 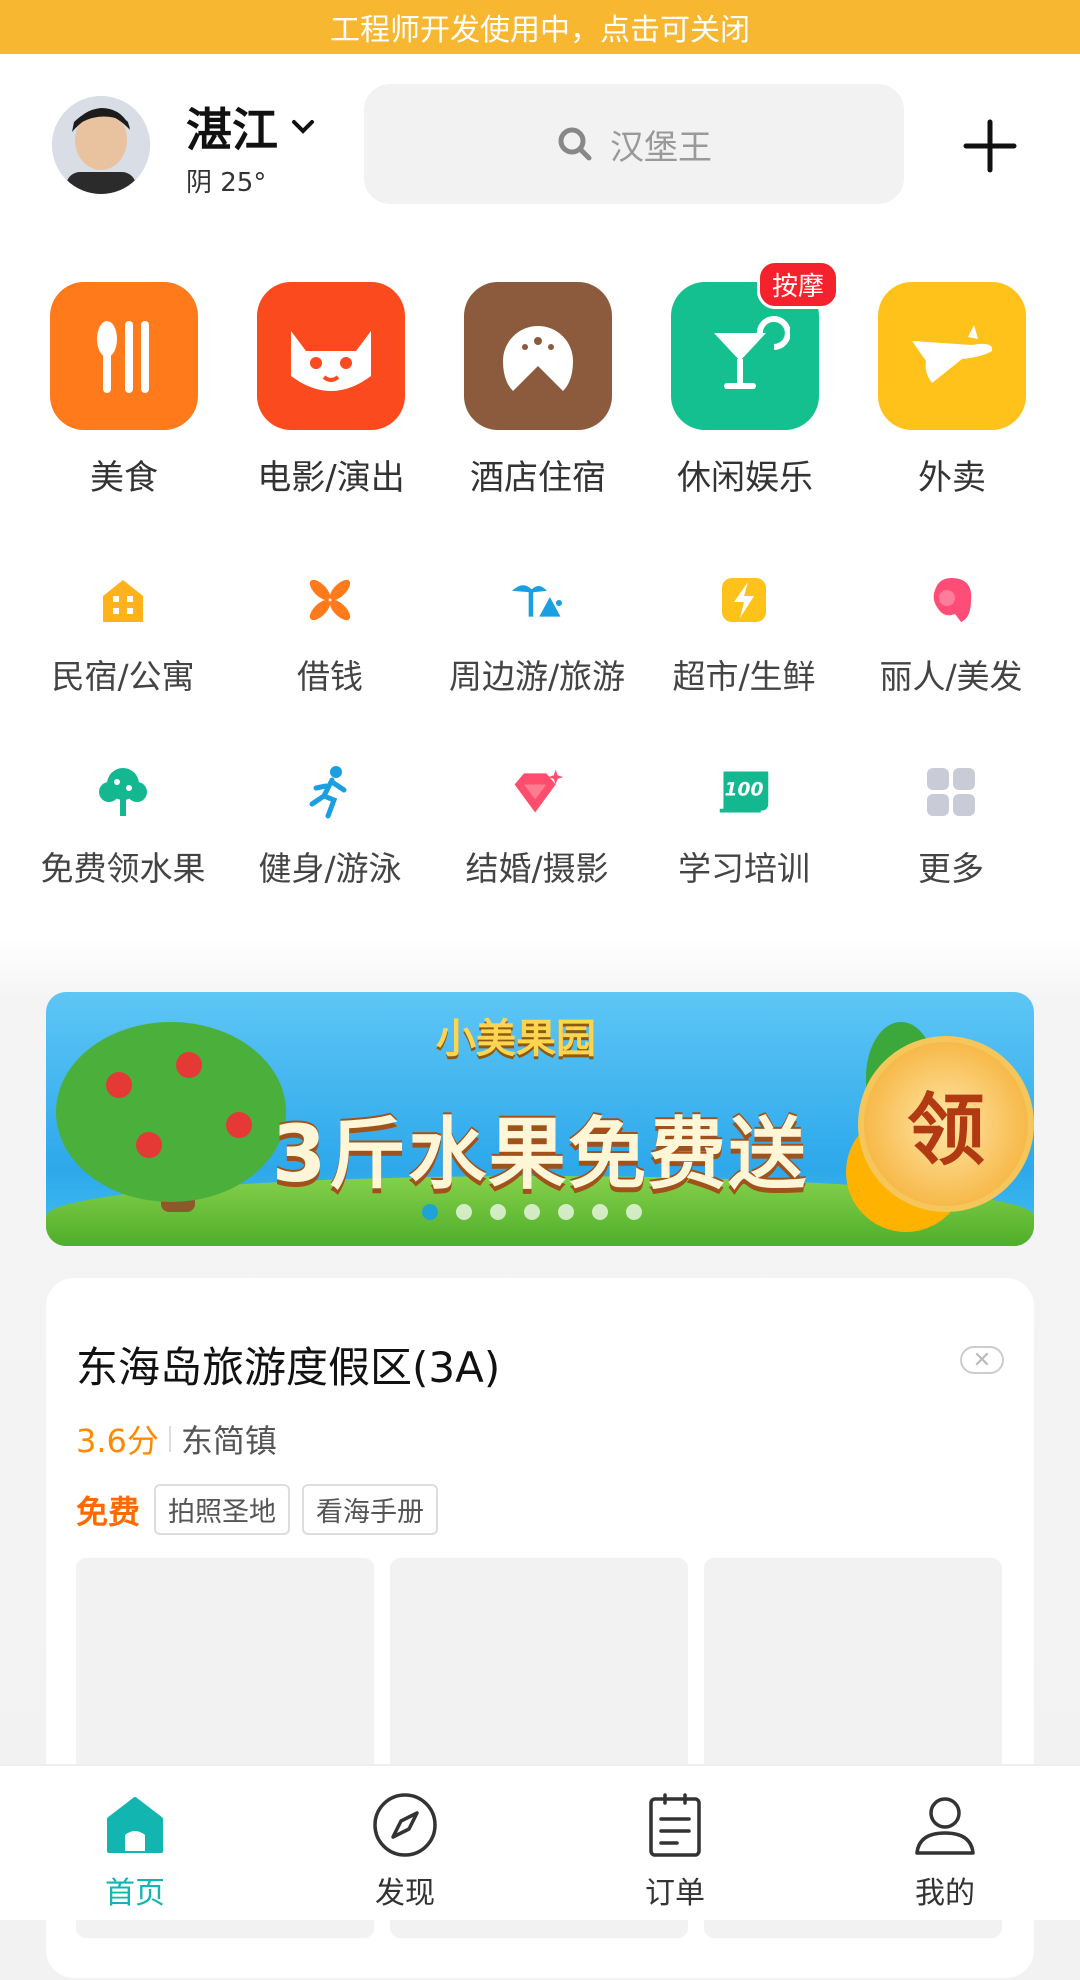 What do you see at coordinates (952, 478) in the screenshot?
I see `category-label: 外卖` at bounding box center [952, 478].